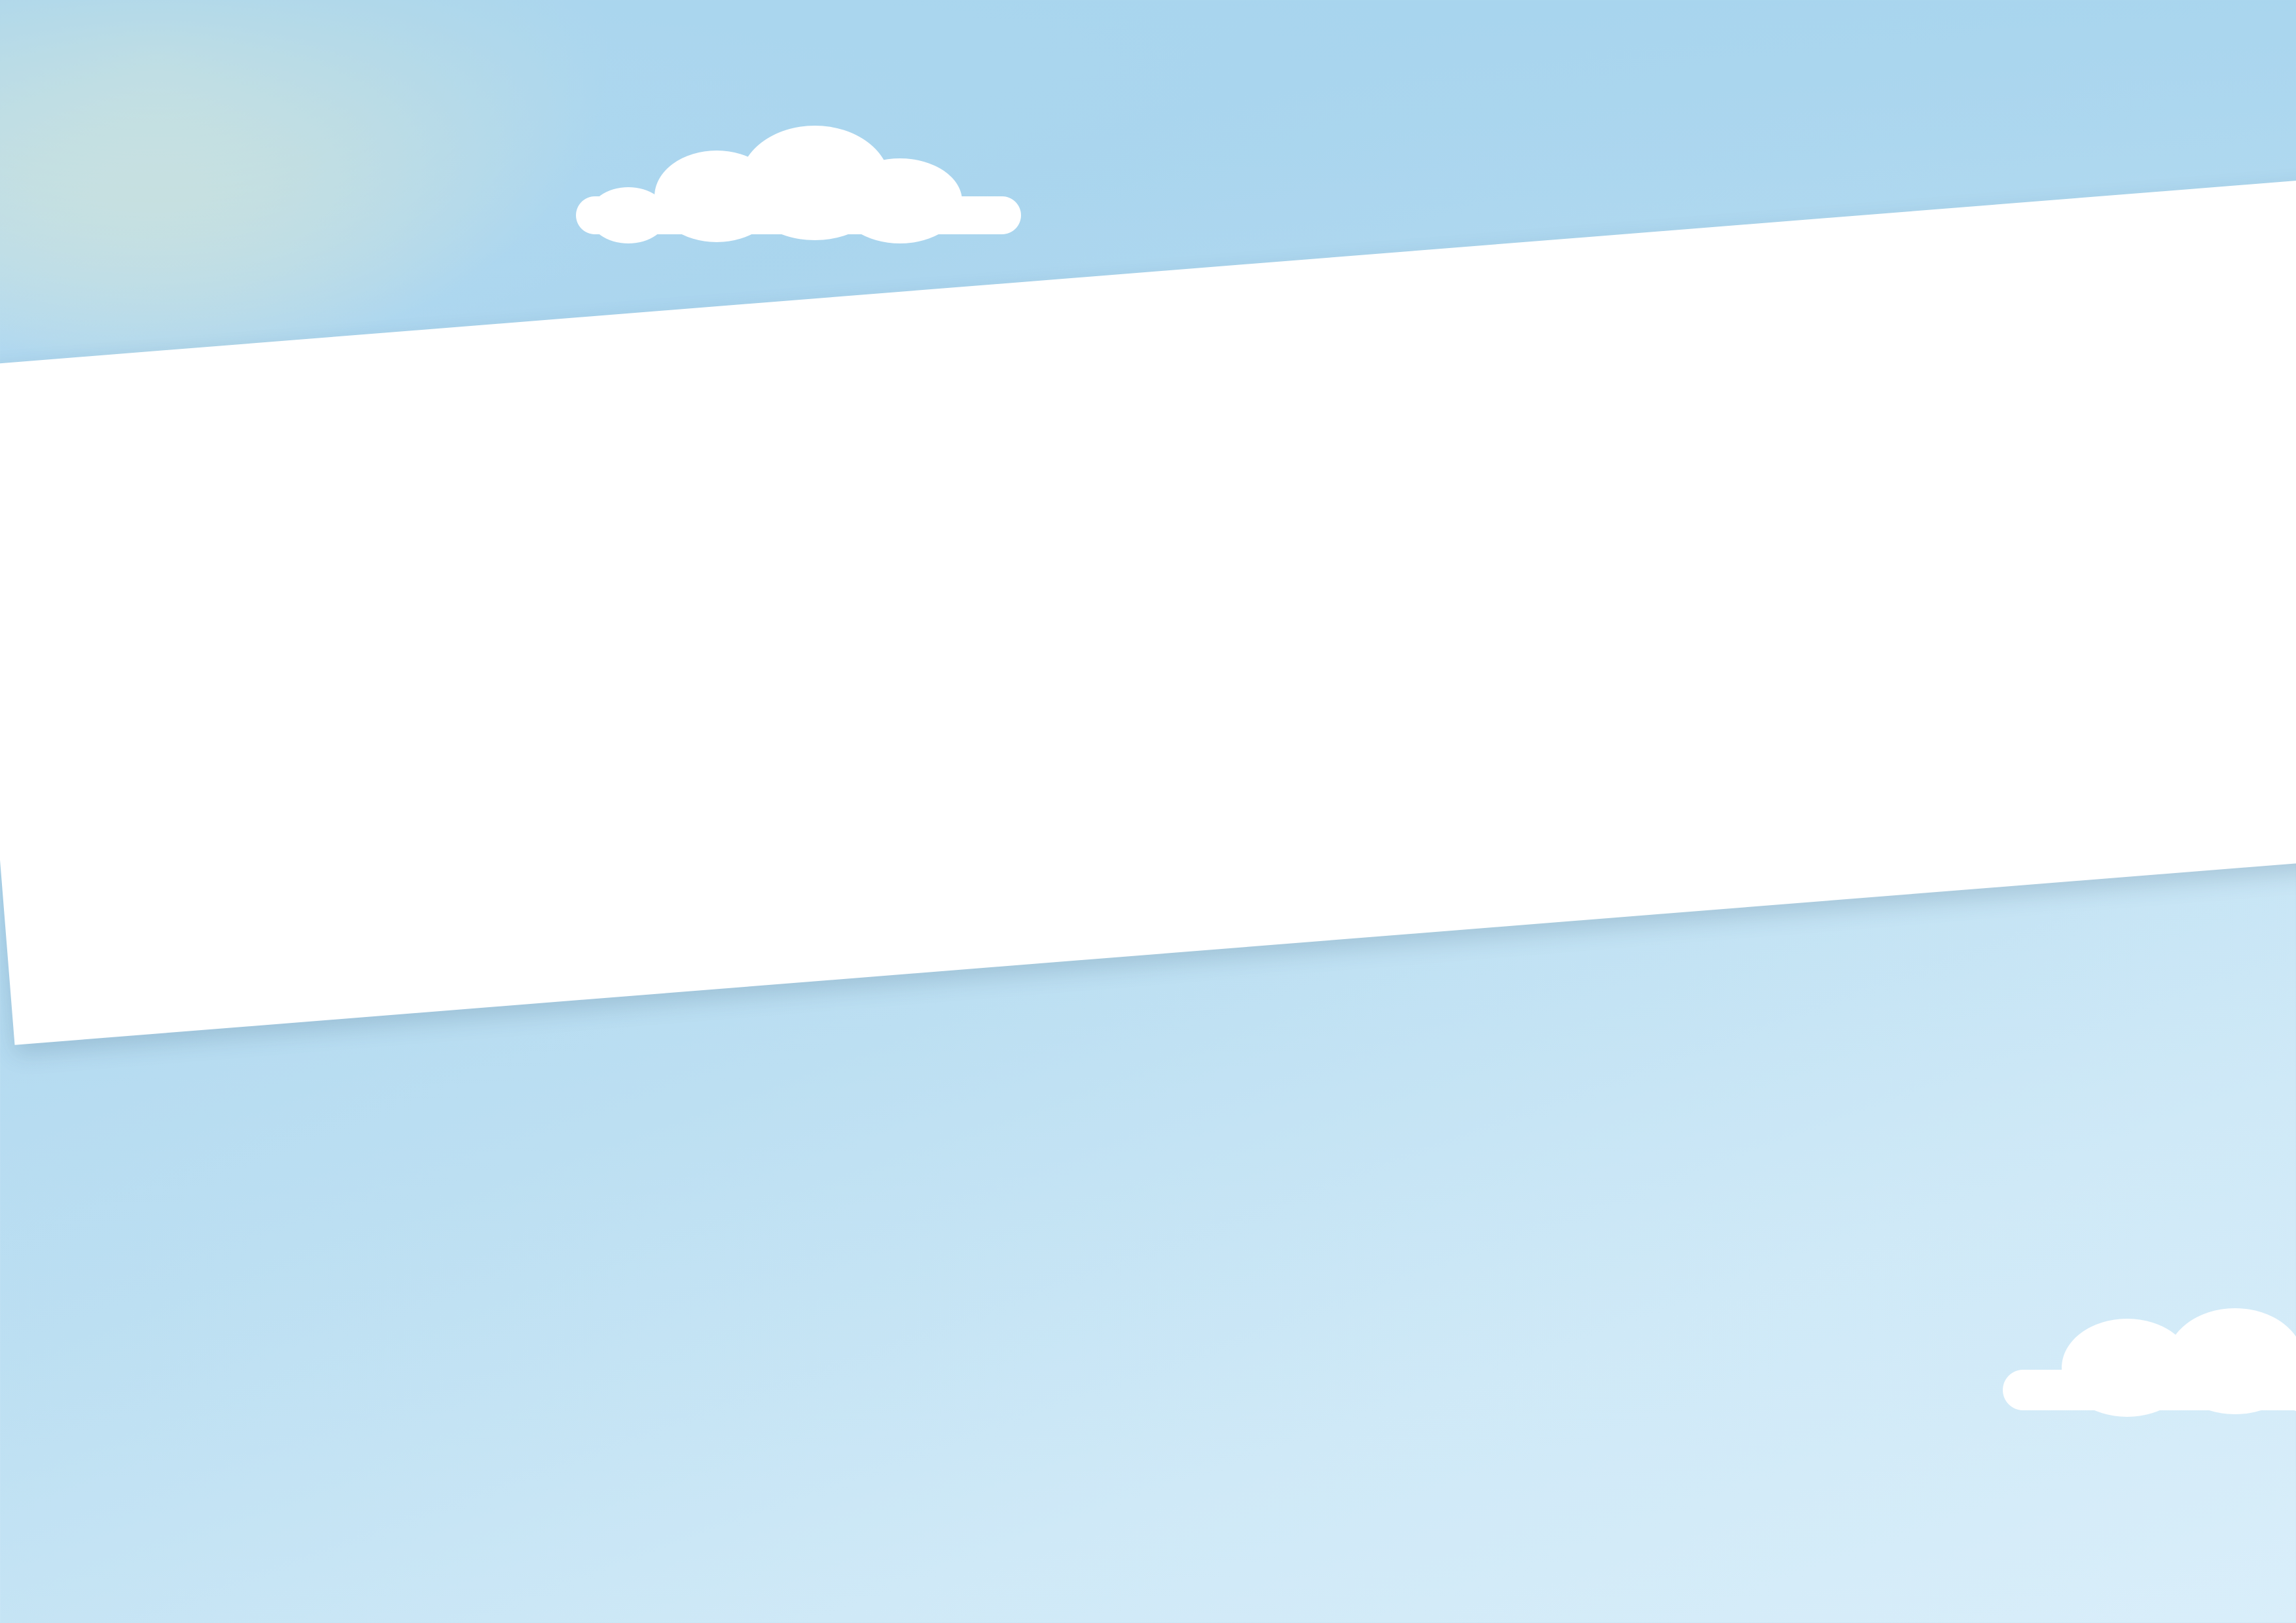 The image size is (2296, 1623). What do you see at coordinates (2149, 1358) in the screenshot?
I see `cloud-bottom-right` at bounding box center [2149, 1358].